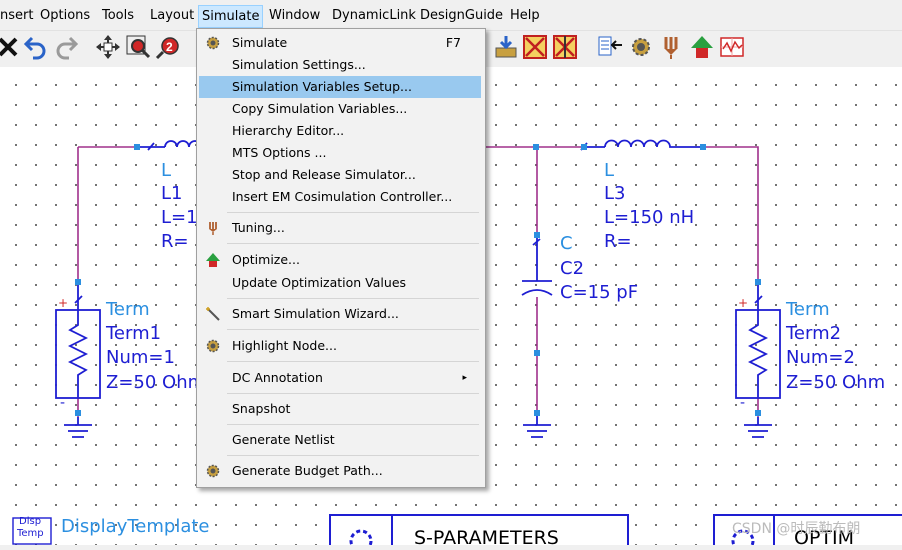 This screenshot has width=902, height=550. Describe the element at coordinates (108, 47) in the screenshot. I see `move-icon` at that location.